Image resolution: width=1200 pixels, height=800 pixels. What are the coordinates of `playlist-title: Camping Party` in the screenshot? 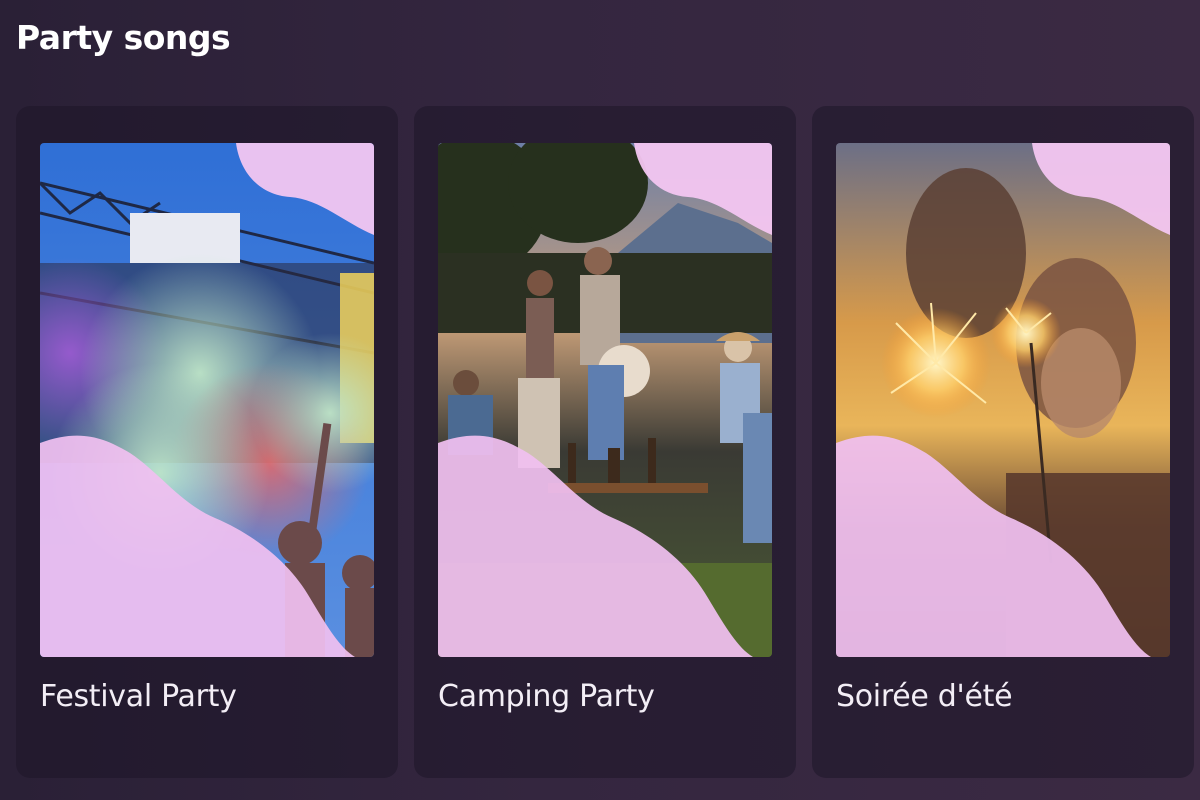 It's located at (546, 696).